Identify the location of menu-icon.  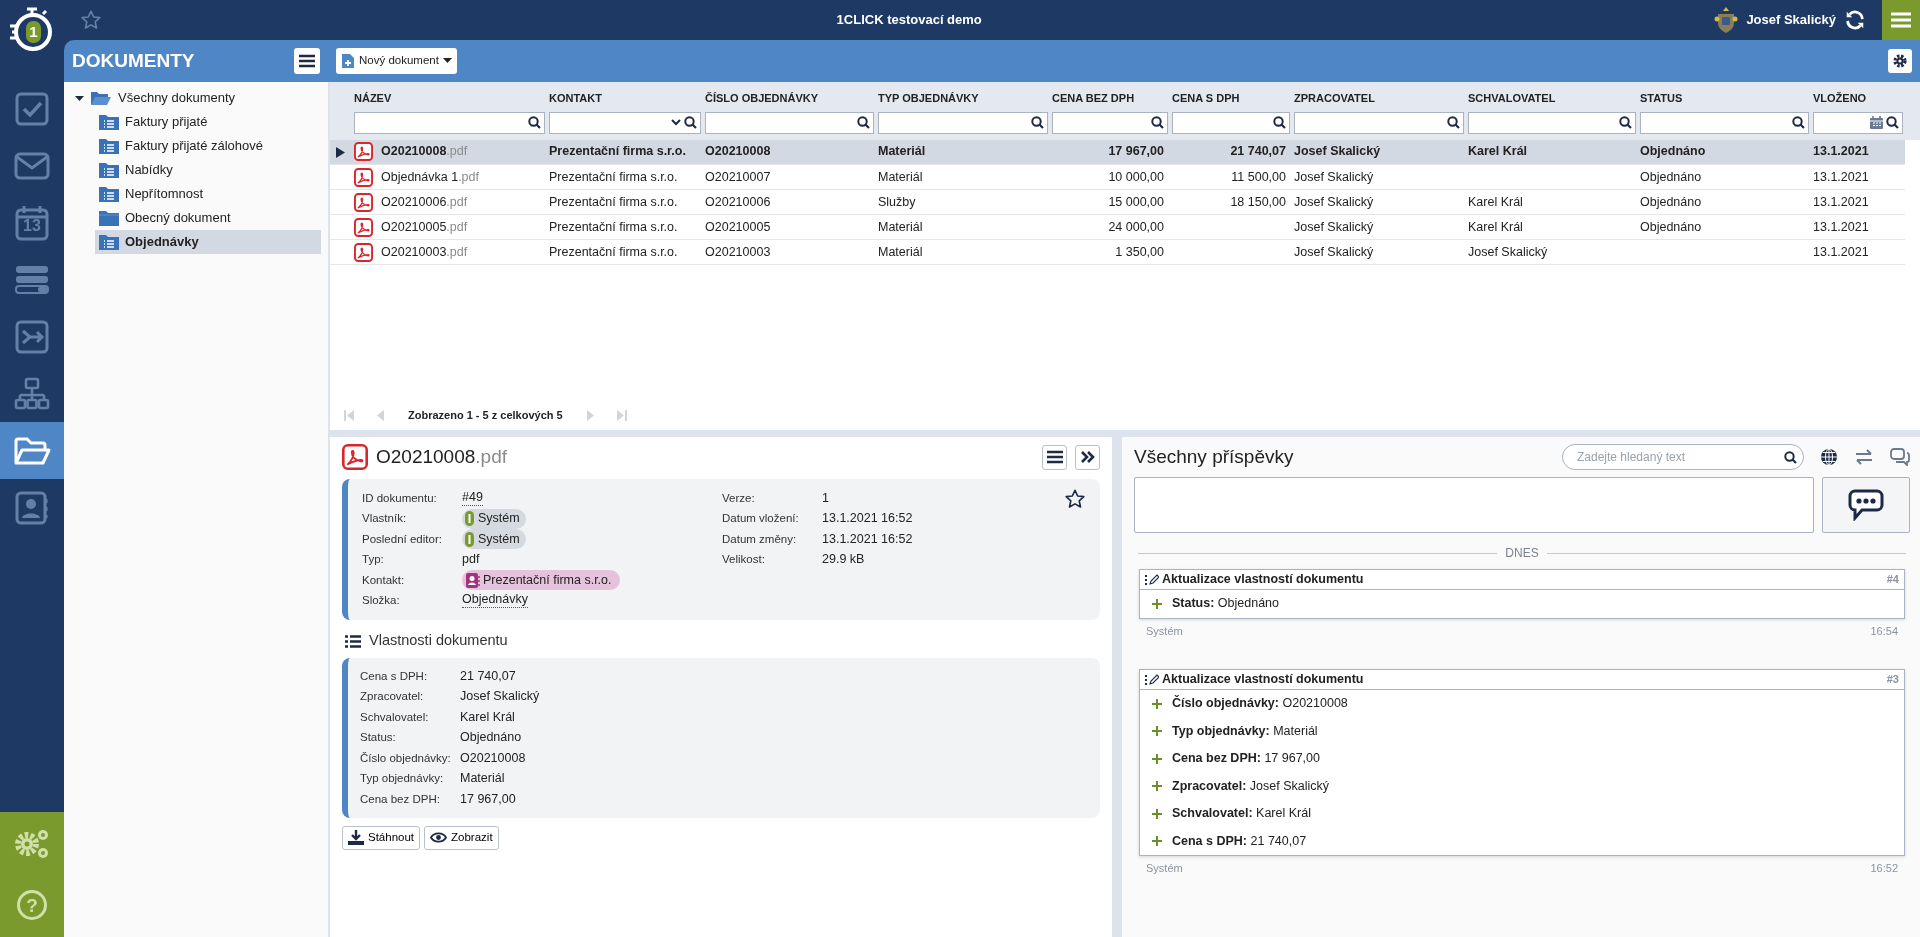
(307, 61).